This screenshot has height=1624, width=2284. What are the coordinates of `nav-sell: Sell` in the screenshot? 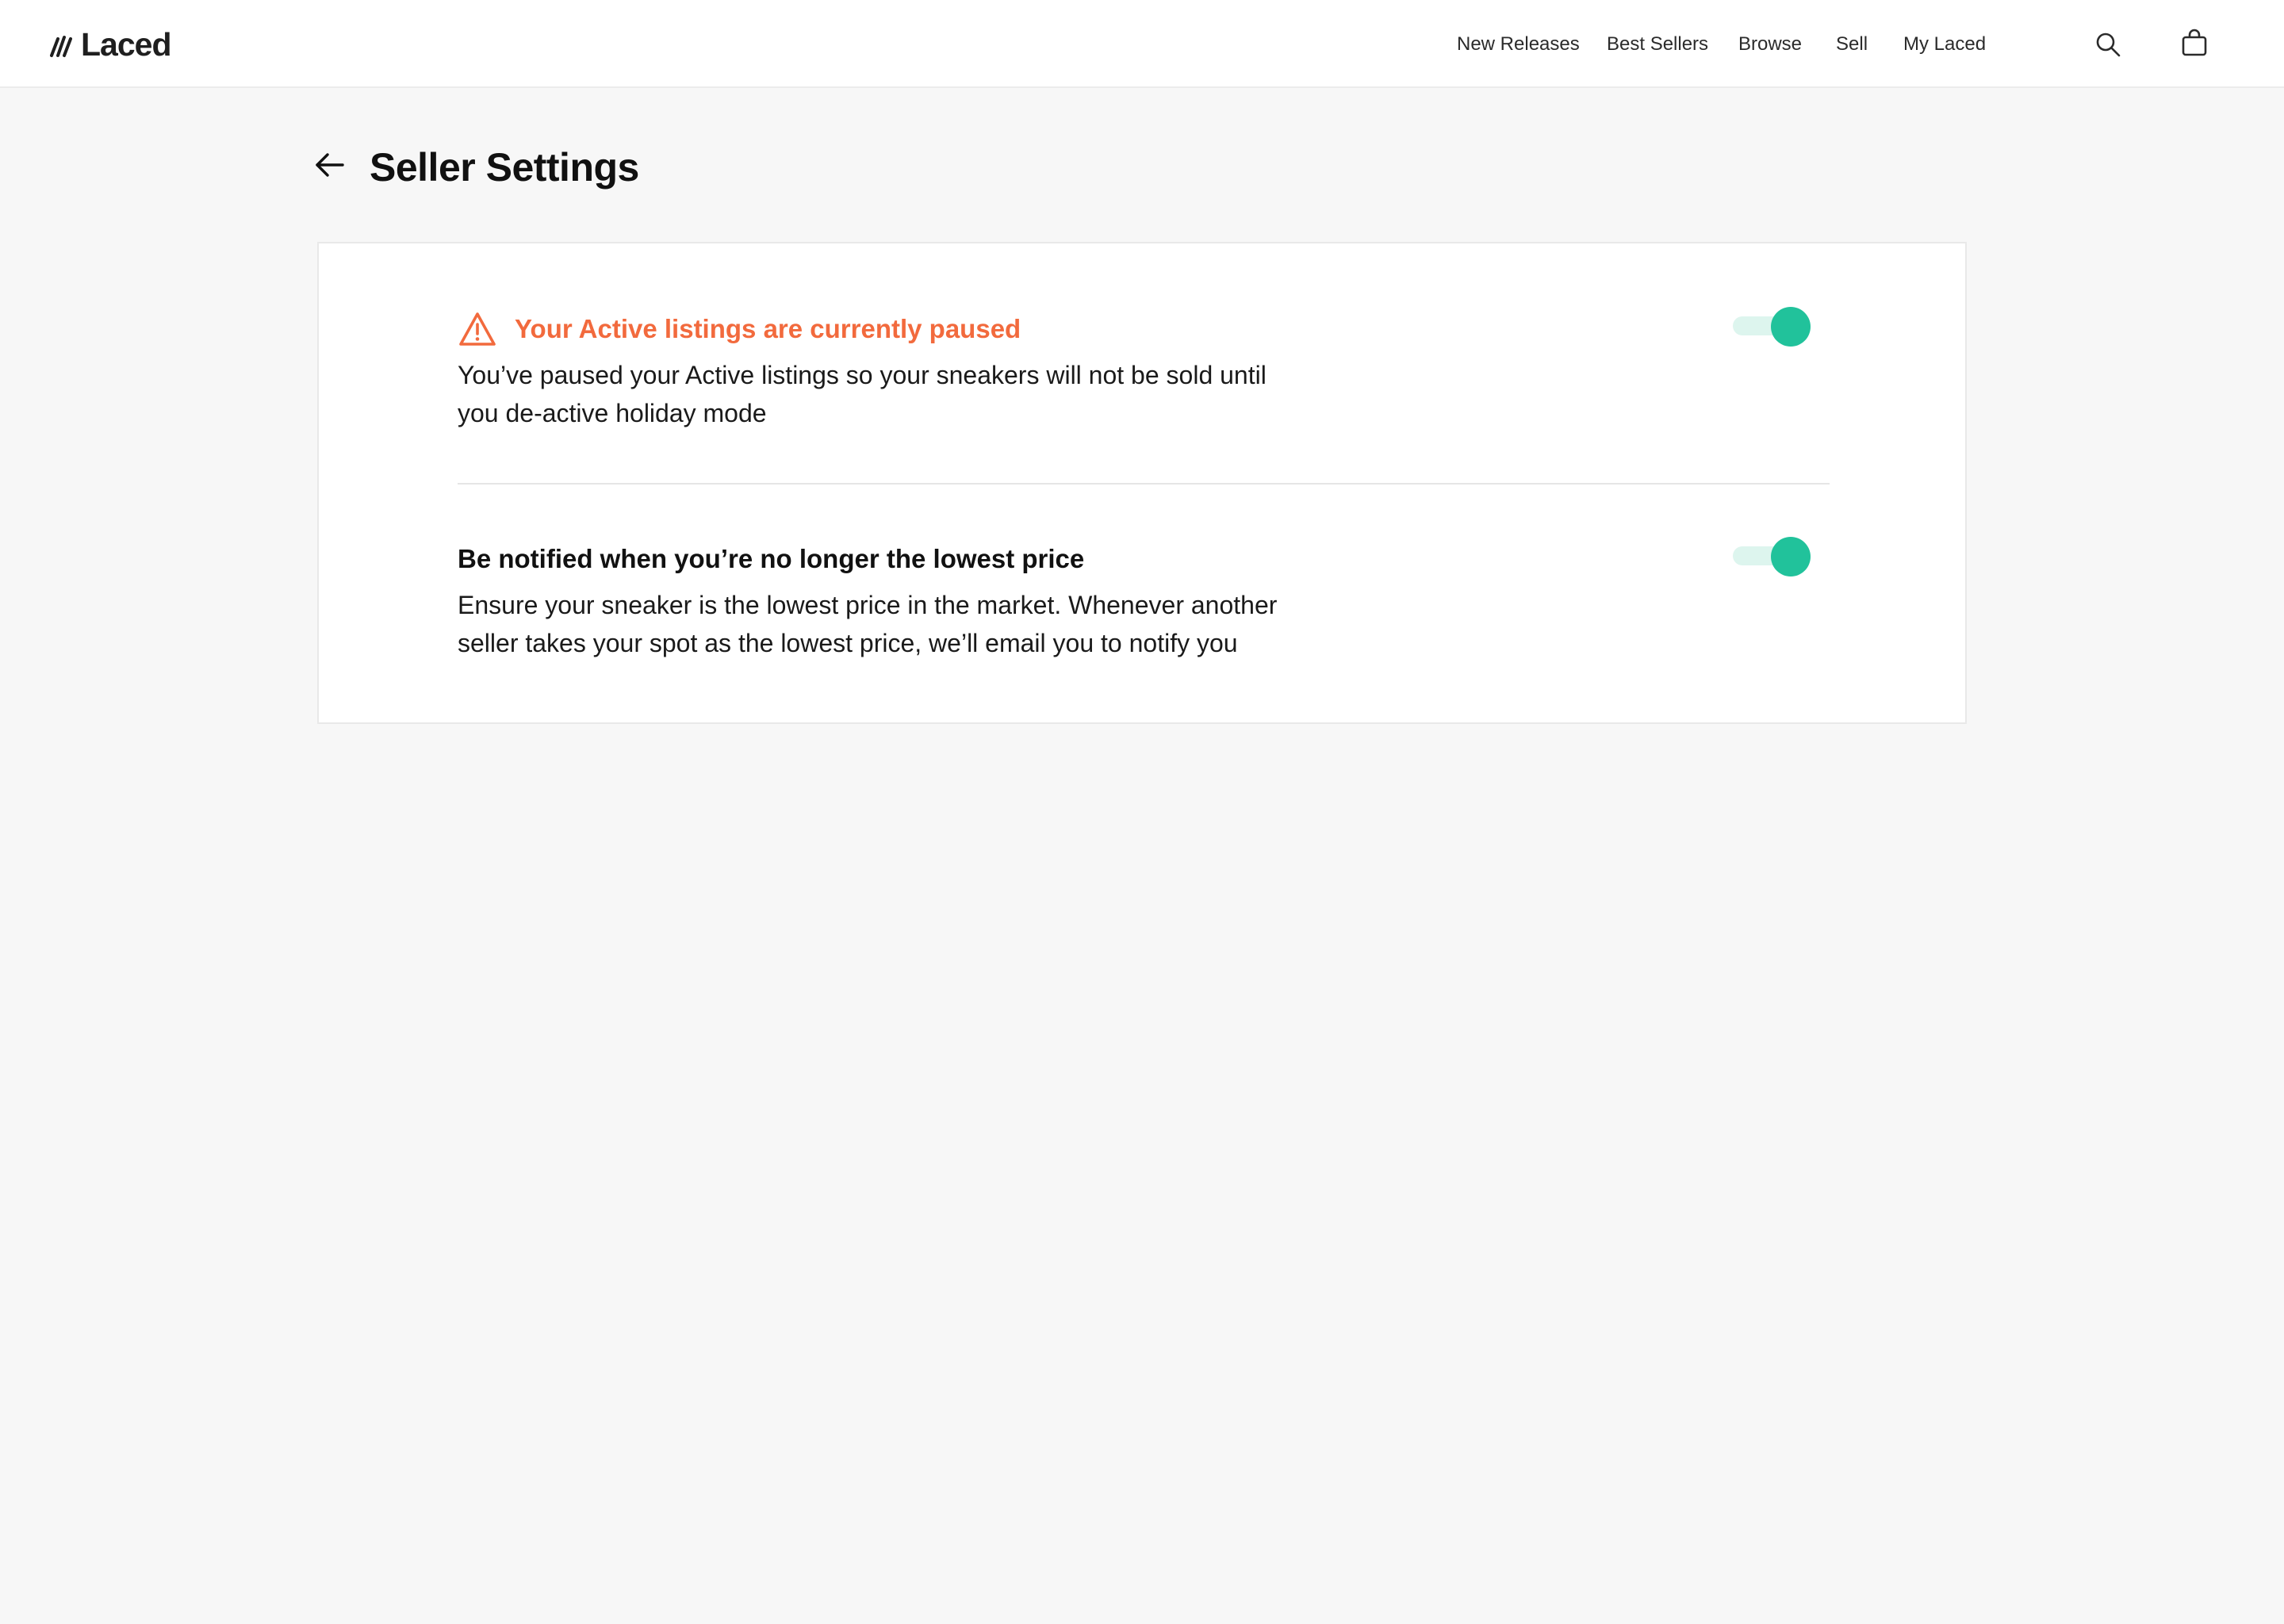 It's located at (1852, 44).